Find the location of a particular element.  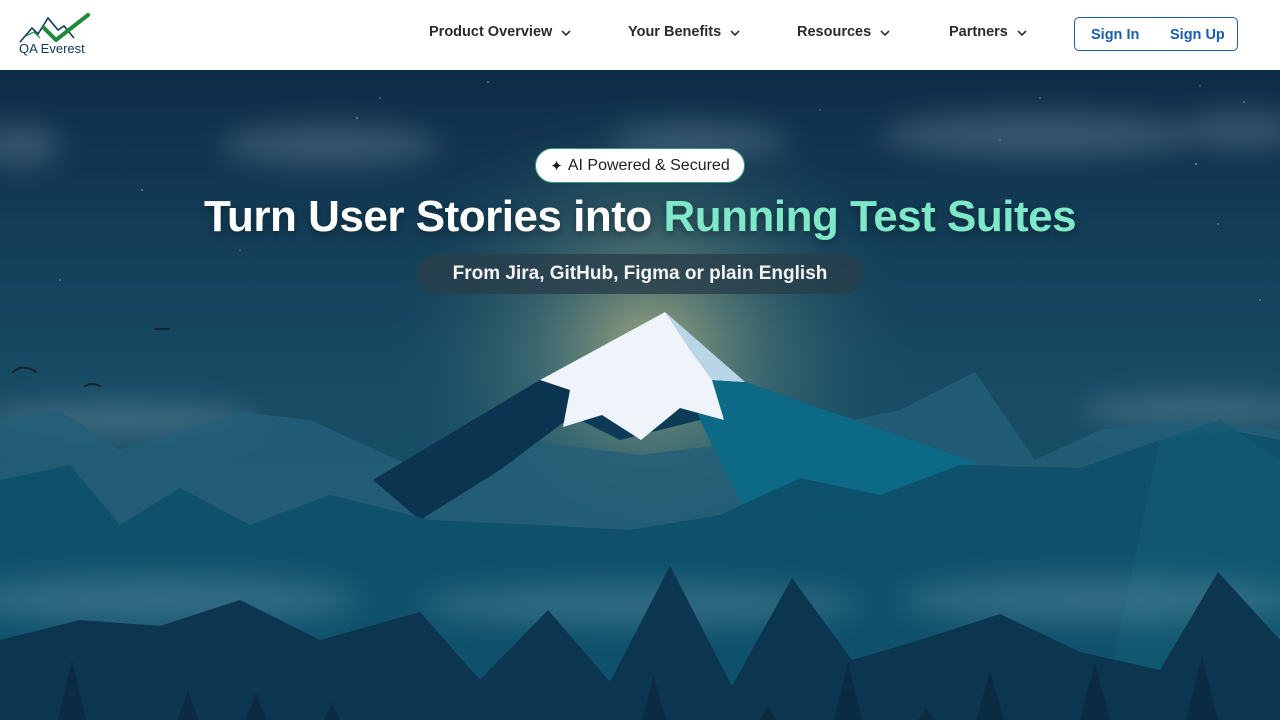

ai-badge: ✦ AI Powered & Secured is located at coordinates (640, 165).